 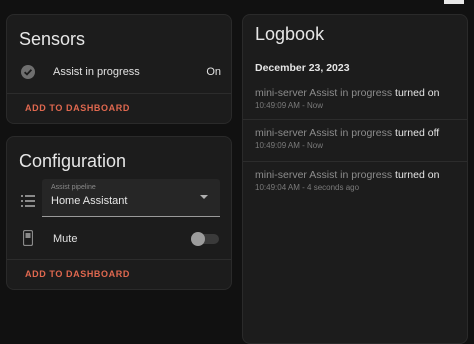 What do you see at coordinates (28, 240) in the screenshot?
I see `device-icon` at bounding box center [28, 240].